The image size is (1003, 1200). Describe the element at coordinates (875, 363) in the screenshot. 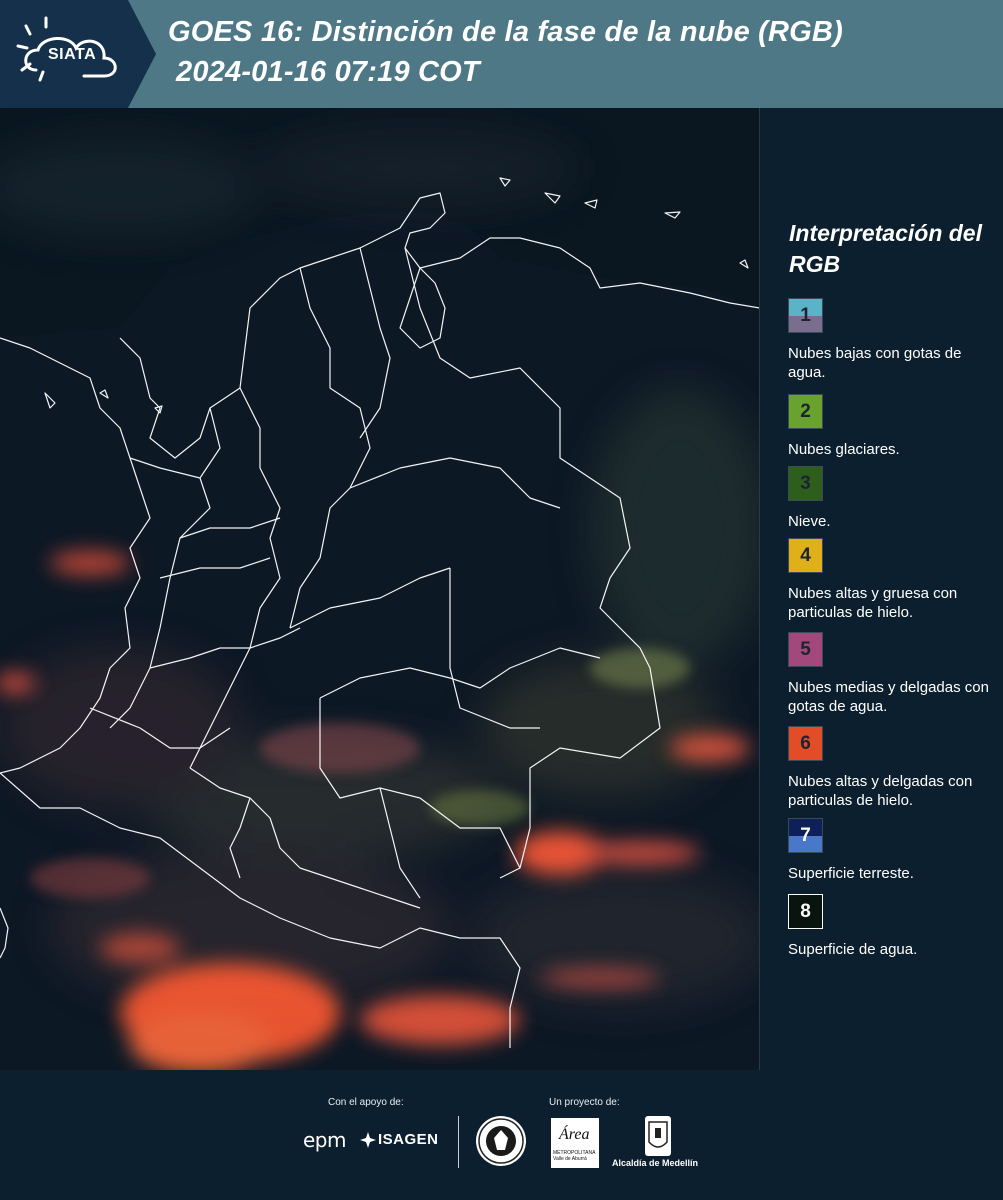

I see `legend-label: Nubes bajas con gotas de agua.` at that location.